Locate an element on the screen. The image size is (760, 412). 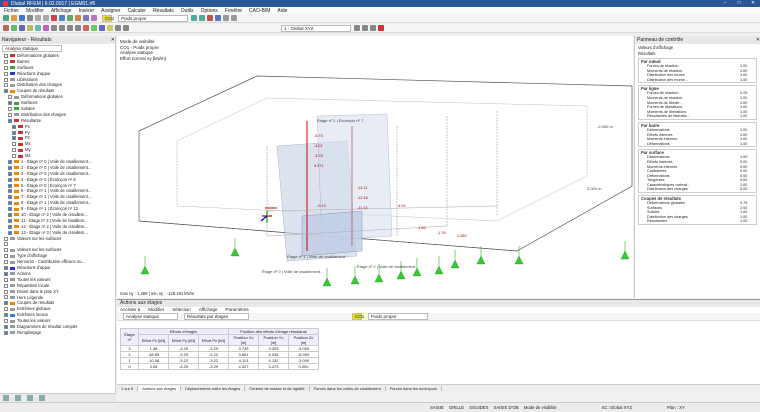
display-icon is located at coordinates (226, 18).